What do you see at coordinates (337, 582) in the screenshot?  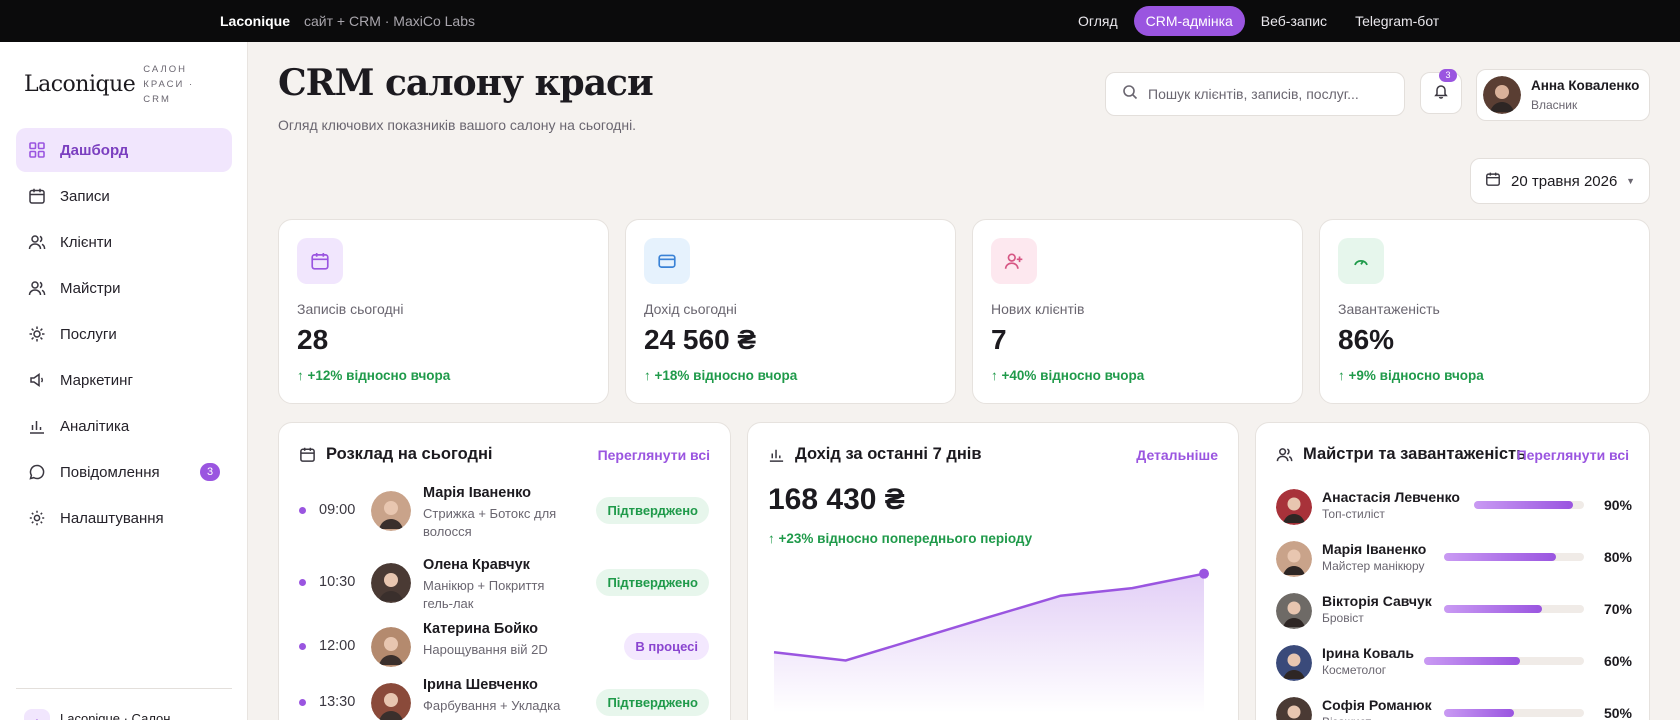 I see `appointment-time: 10:30` at bounding box center [337, 582].